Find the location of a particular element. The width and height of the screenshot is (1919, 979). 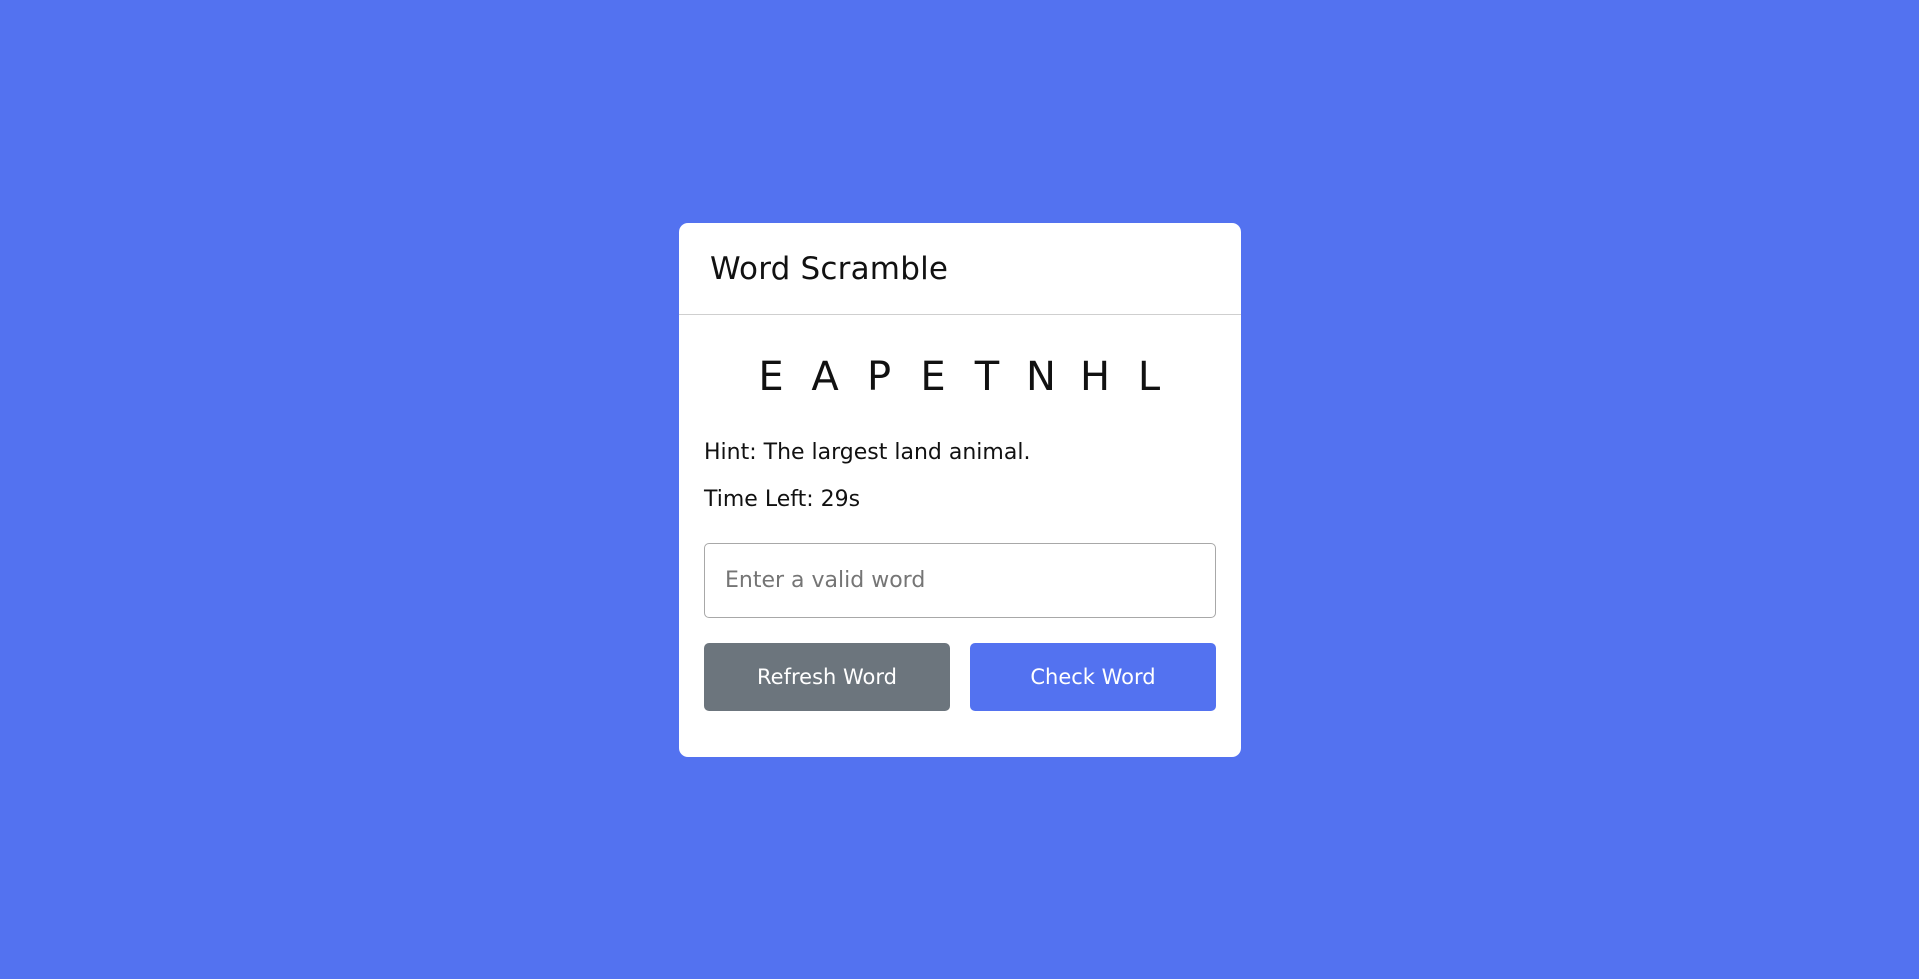

refresh-word-button: Refresh Word is located at coordinates (827, 677).